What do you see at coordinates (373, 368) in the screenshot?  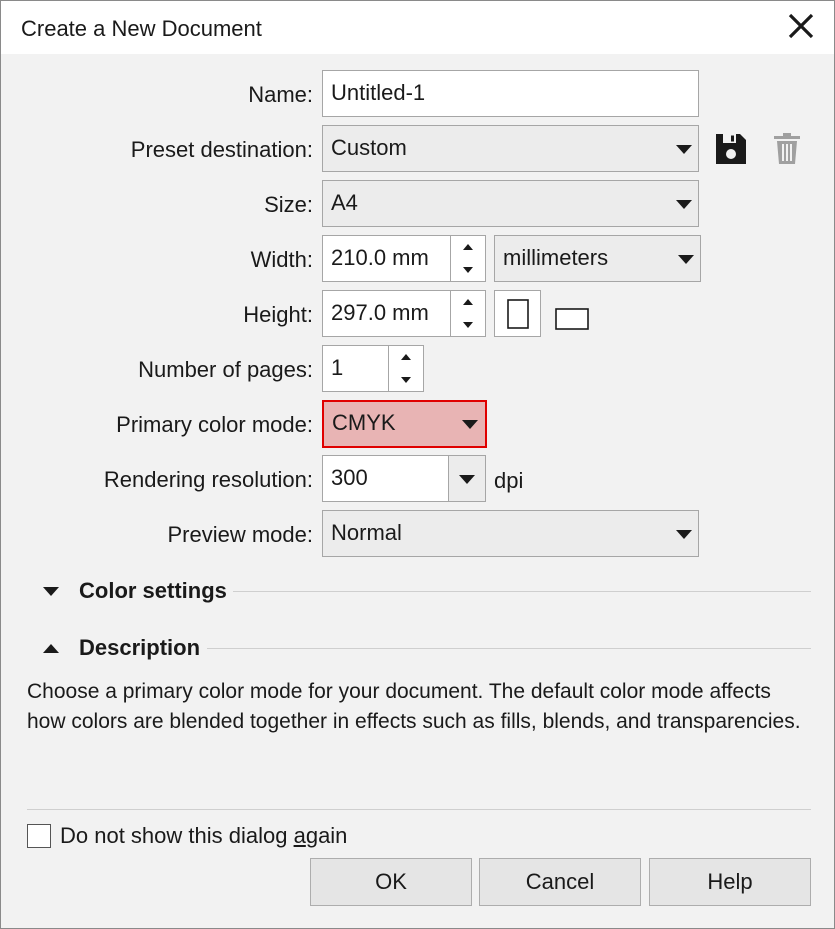 I see `pages-stepper: 1` at bounding box center [373, 368].